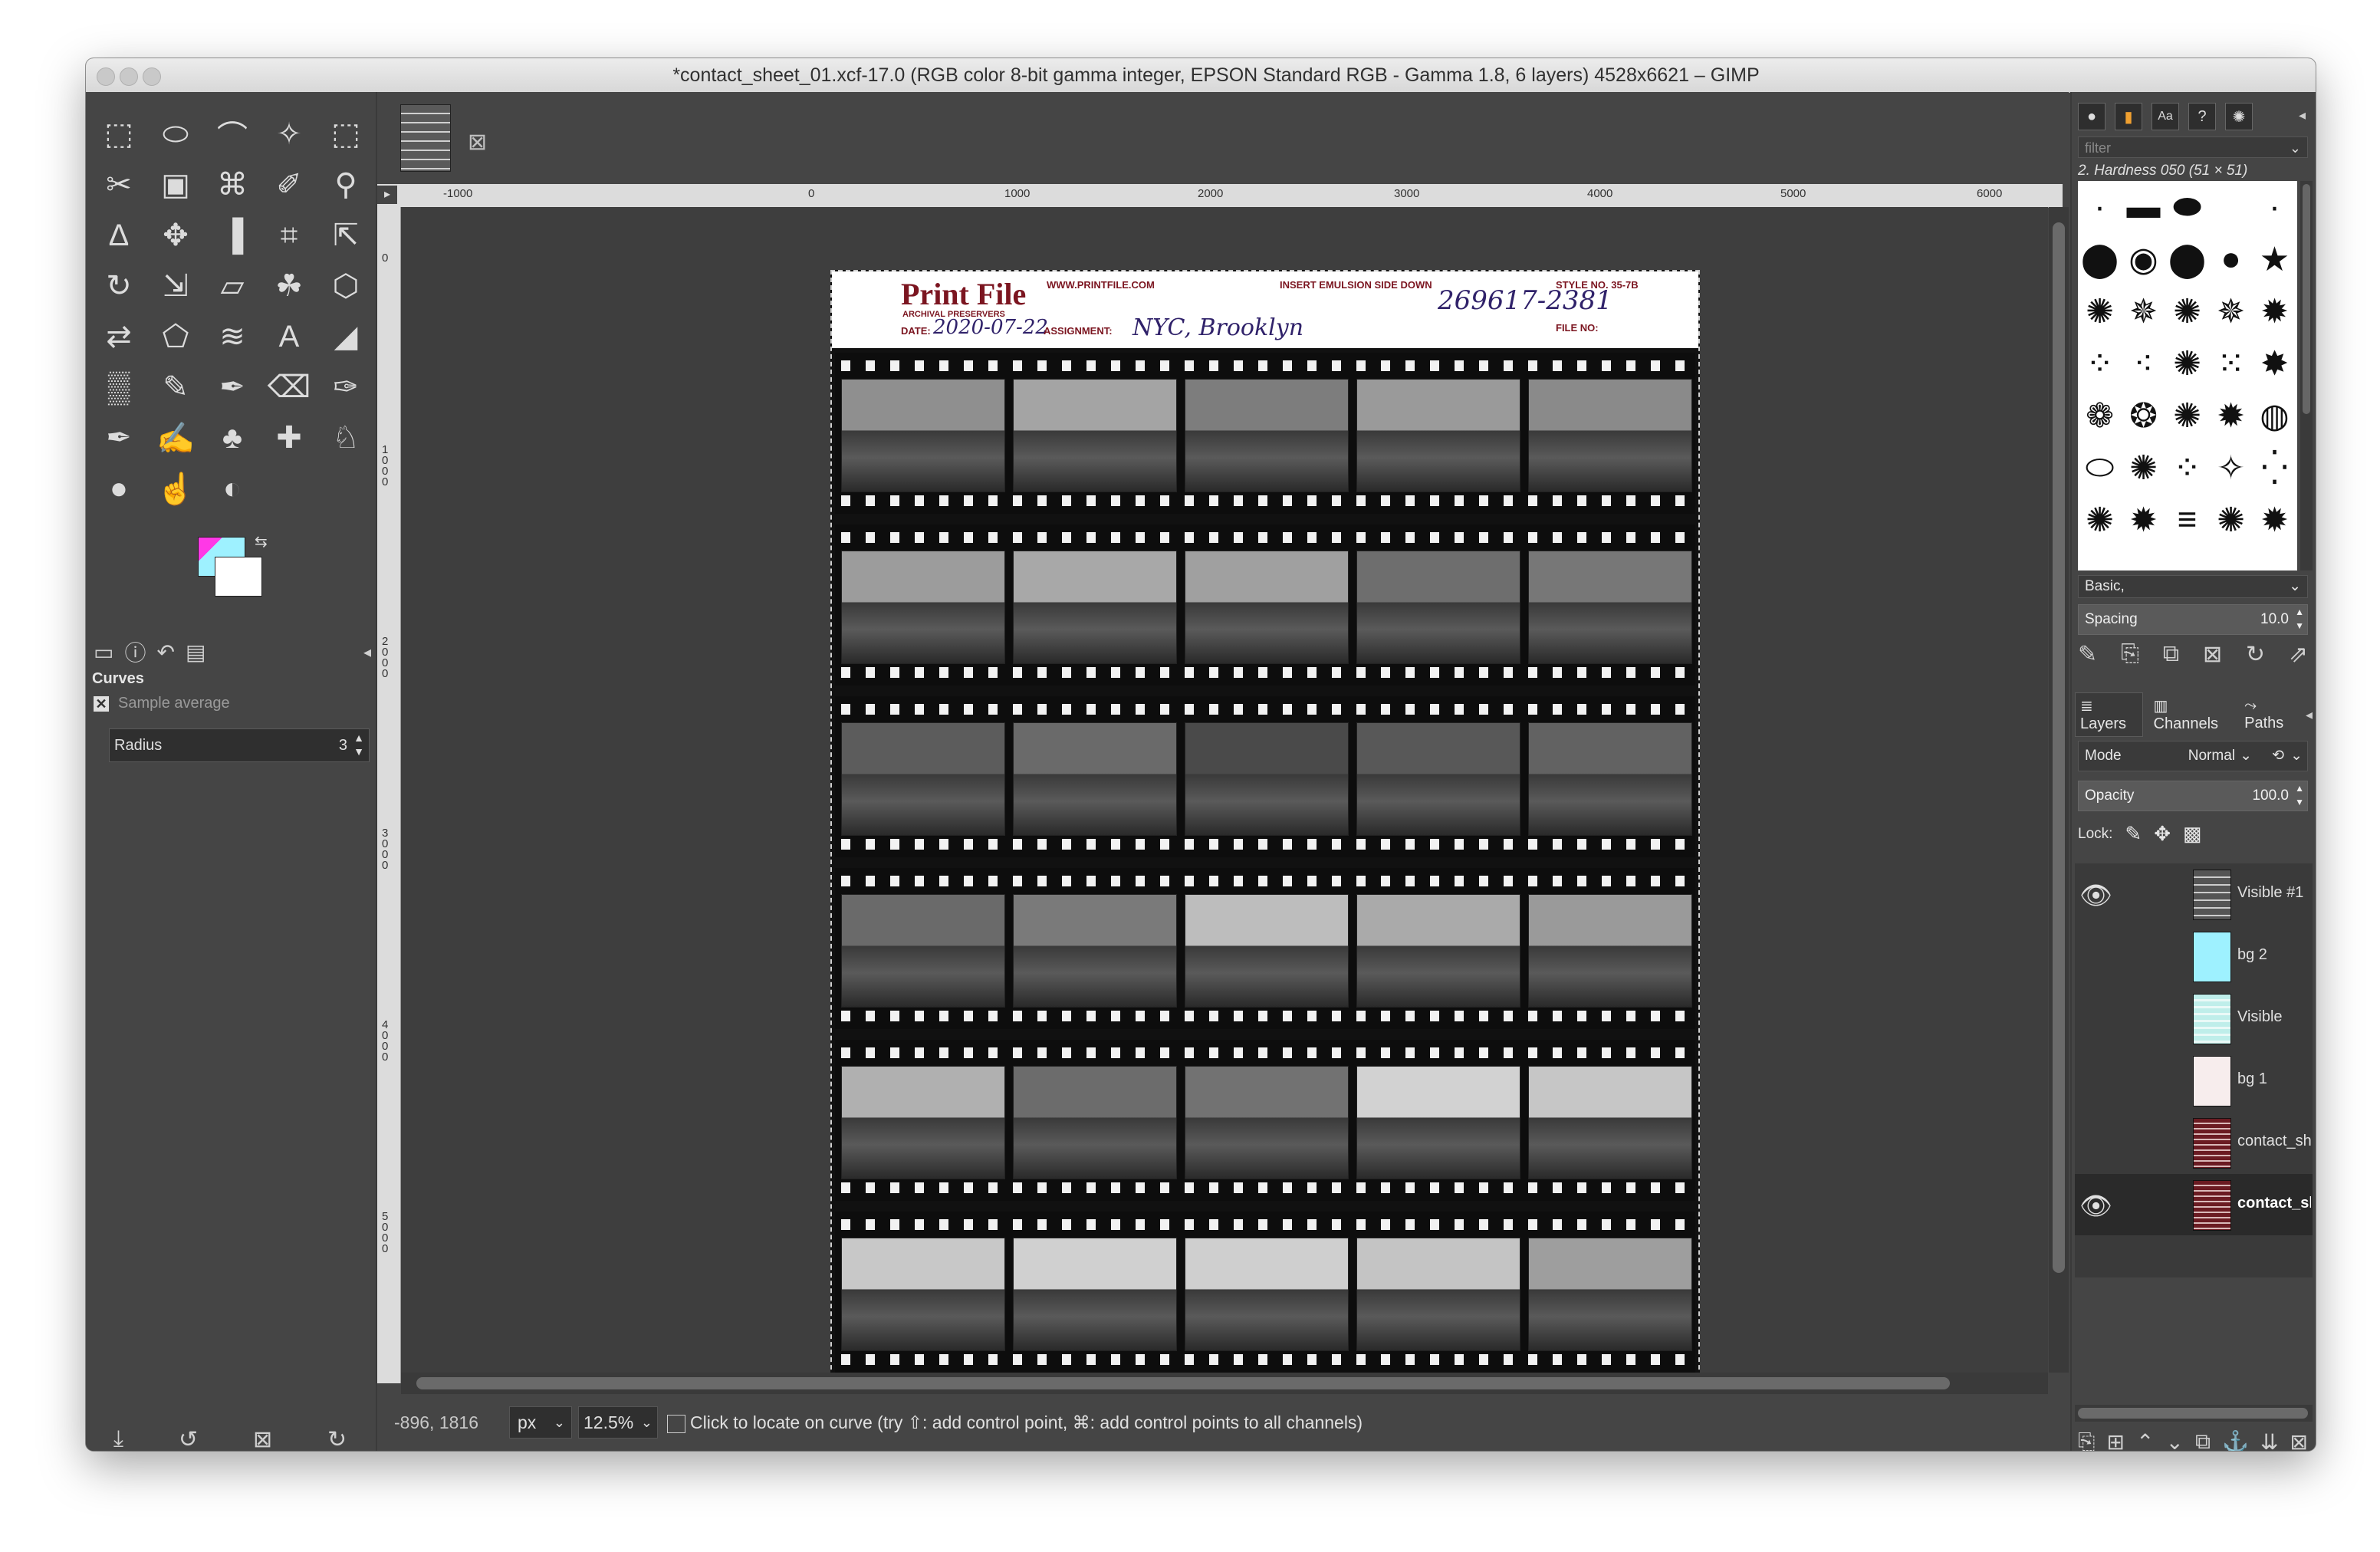 This screenshot has width=2380, height=1552. Describe the element at coordinates (103, 652) in the screenshot. I see `device-status-icon: ▭` at that location.